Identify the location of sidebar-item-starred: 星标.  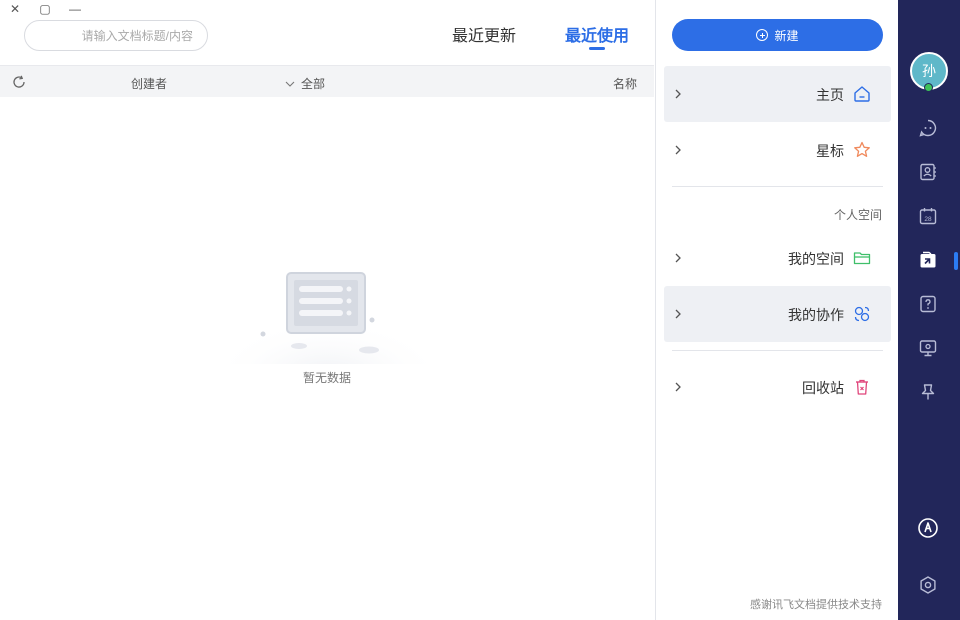
(777, 150).